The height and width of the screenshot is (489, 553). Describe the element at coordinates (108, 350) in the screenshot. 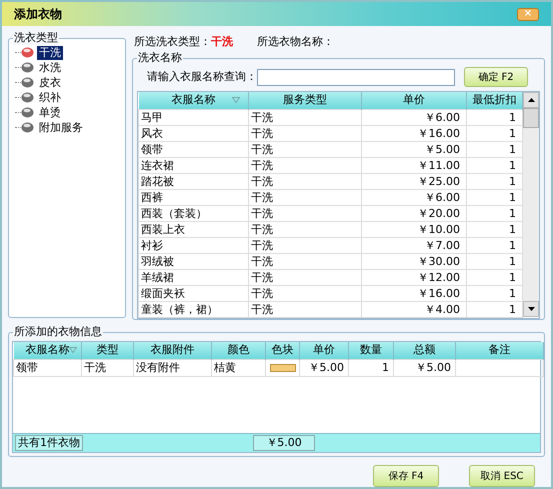

I see `column-header: 类型` at that location.